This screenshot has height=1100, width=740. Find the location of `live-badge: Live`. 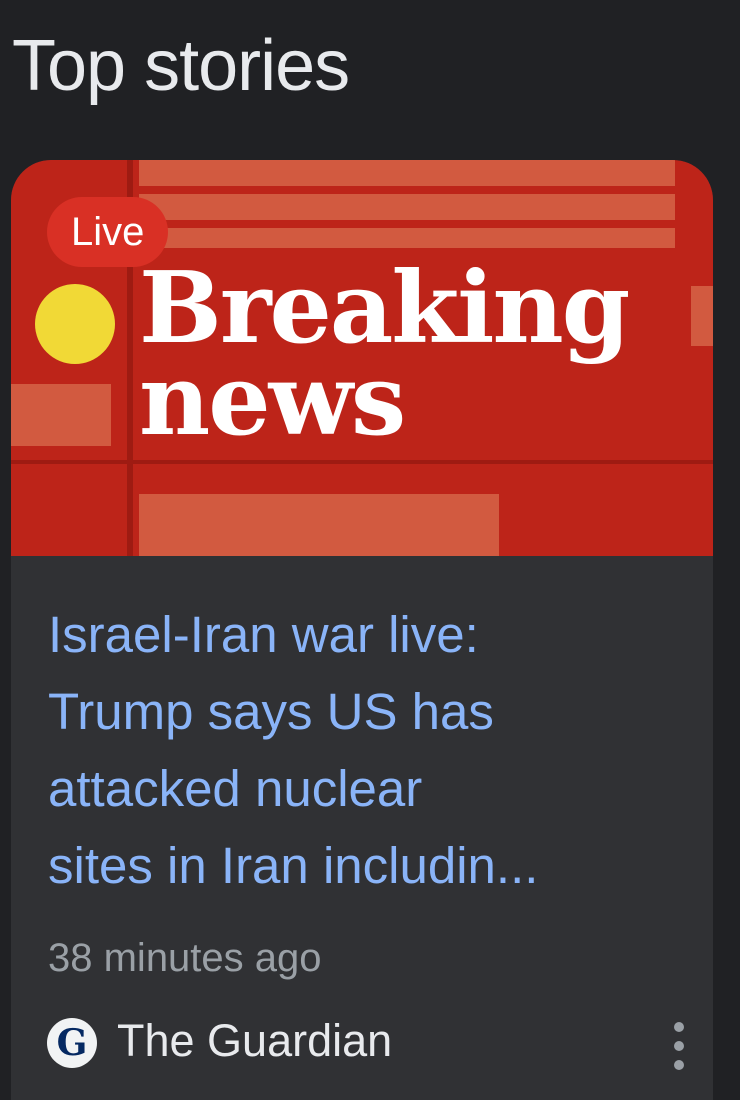

live-badge: Live is located at coordinates (108, 232).